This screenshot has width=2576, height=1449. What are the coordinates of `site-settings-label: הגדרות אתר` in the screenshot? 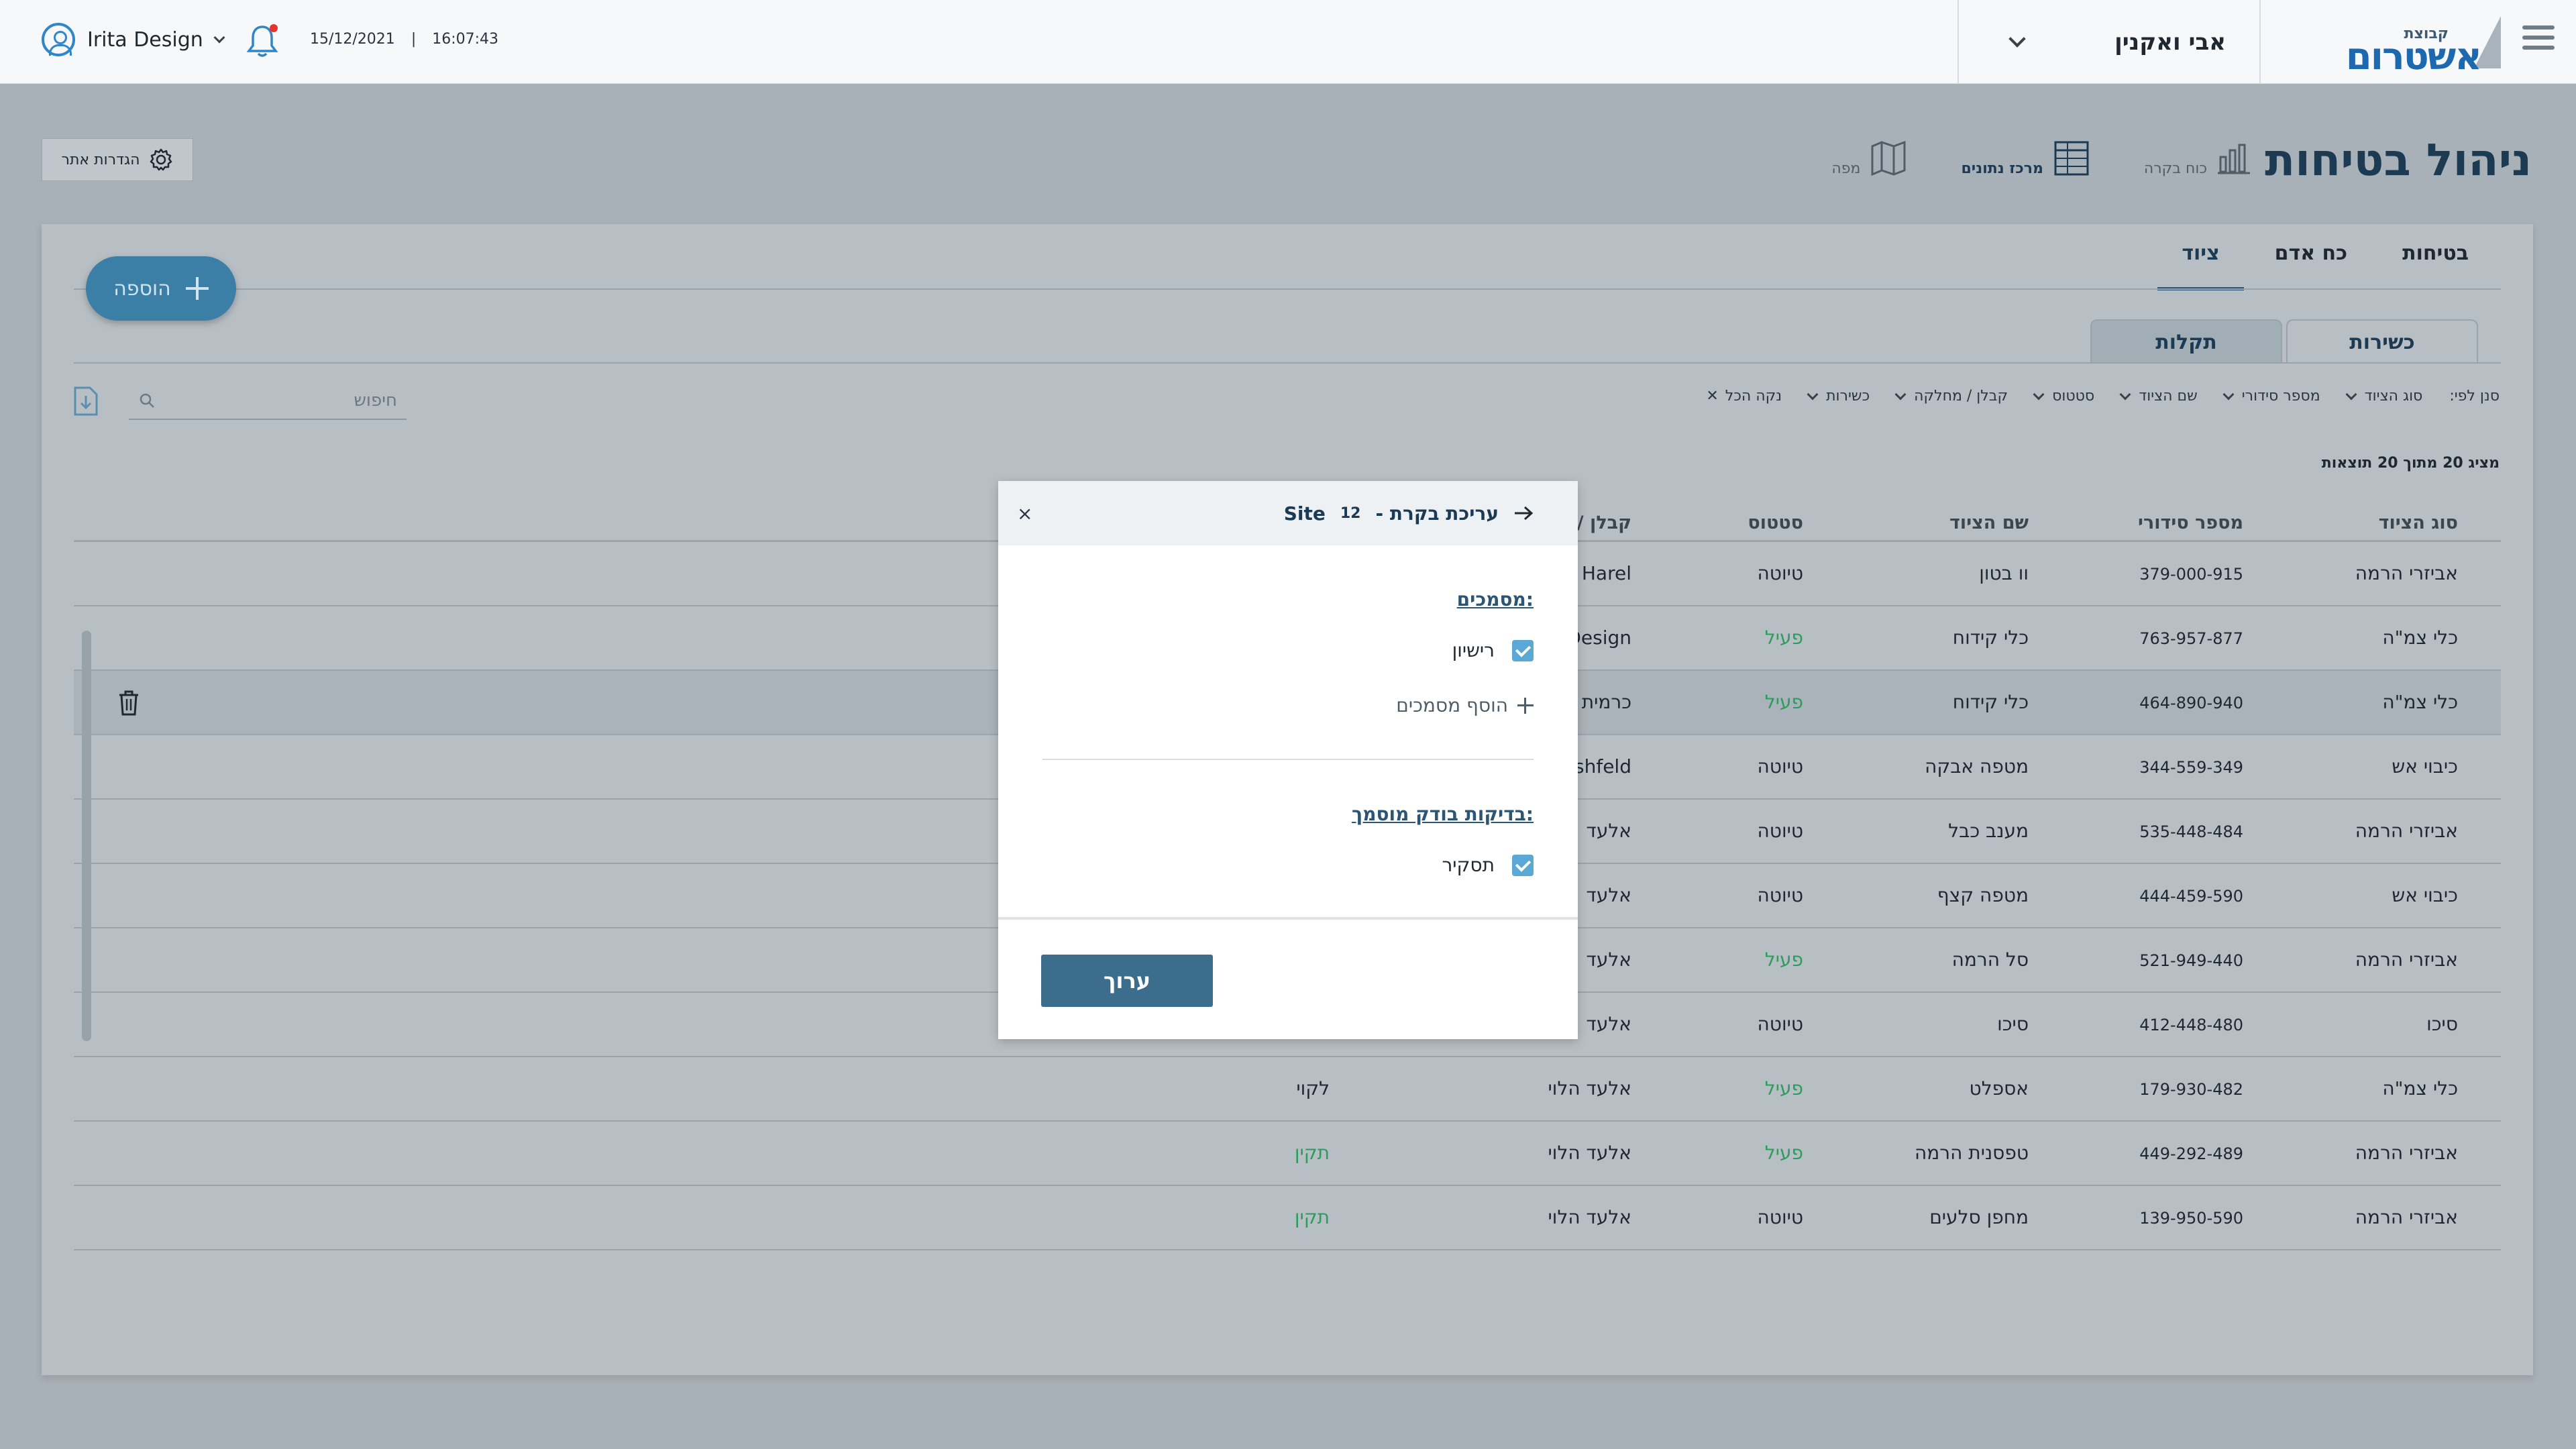 It's located at (100, 159).